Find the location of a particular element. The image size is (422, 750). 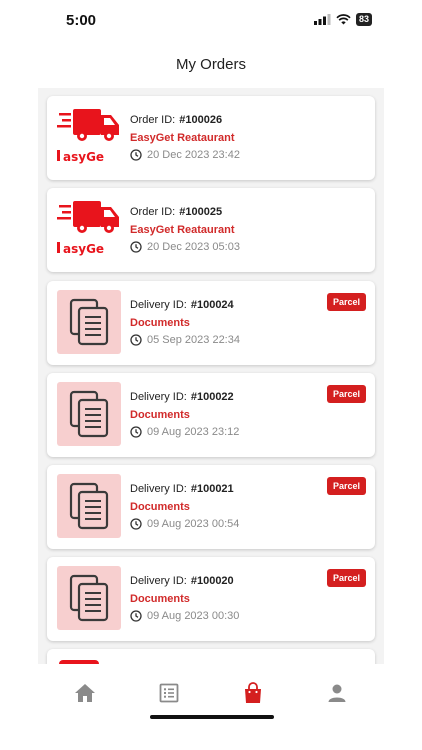

delivery-id: Delivery ID: #100024 is located at coordinates (182, 305).